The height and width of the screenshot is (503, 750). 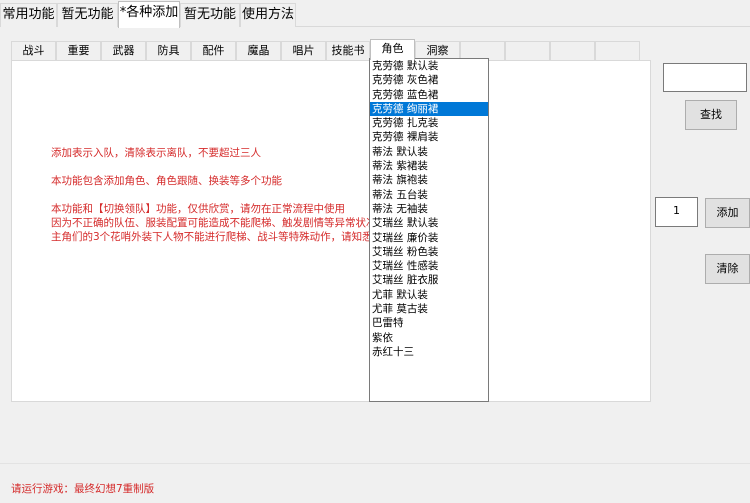 What do you see at coordinates (429, 238) in the screenshot?
I see `list-item: 艾瑞丝 廉价装` at bounding box center [429, 238].